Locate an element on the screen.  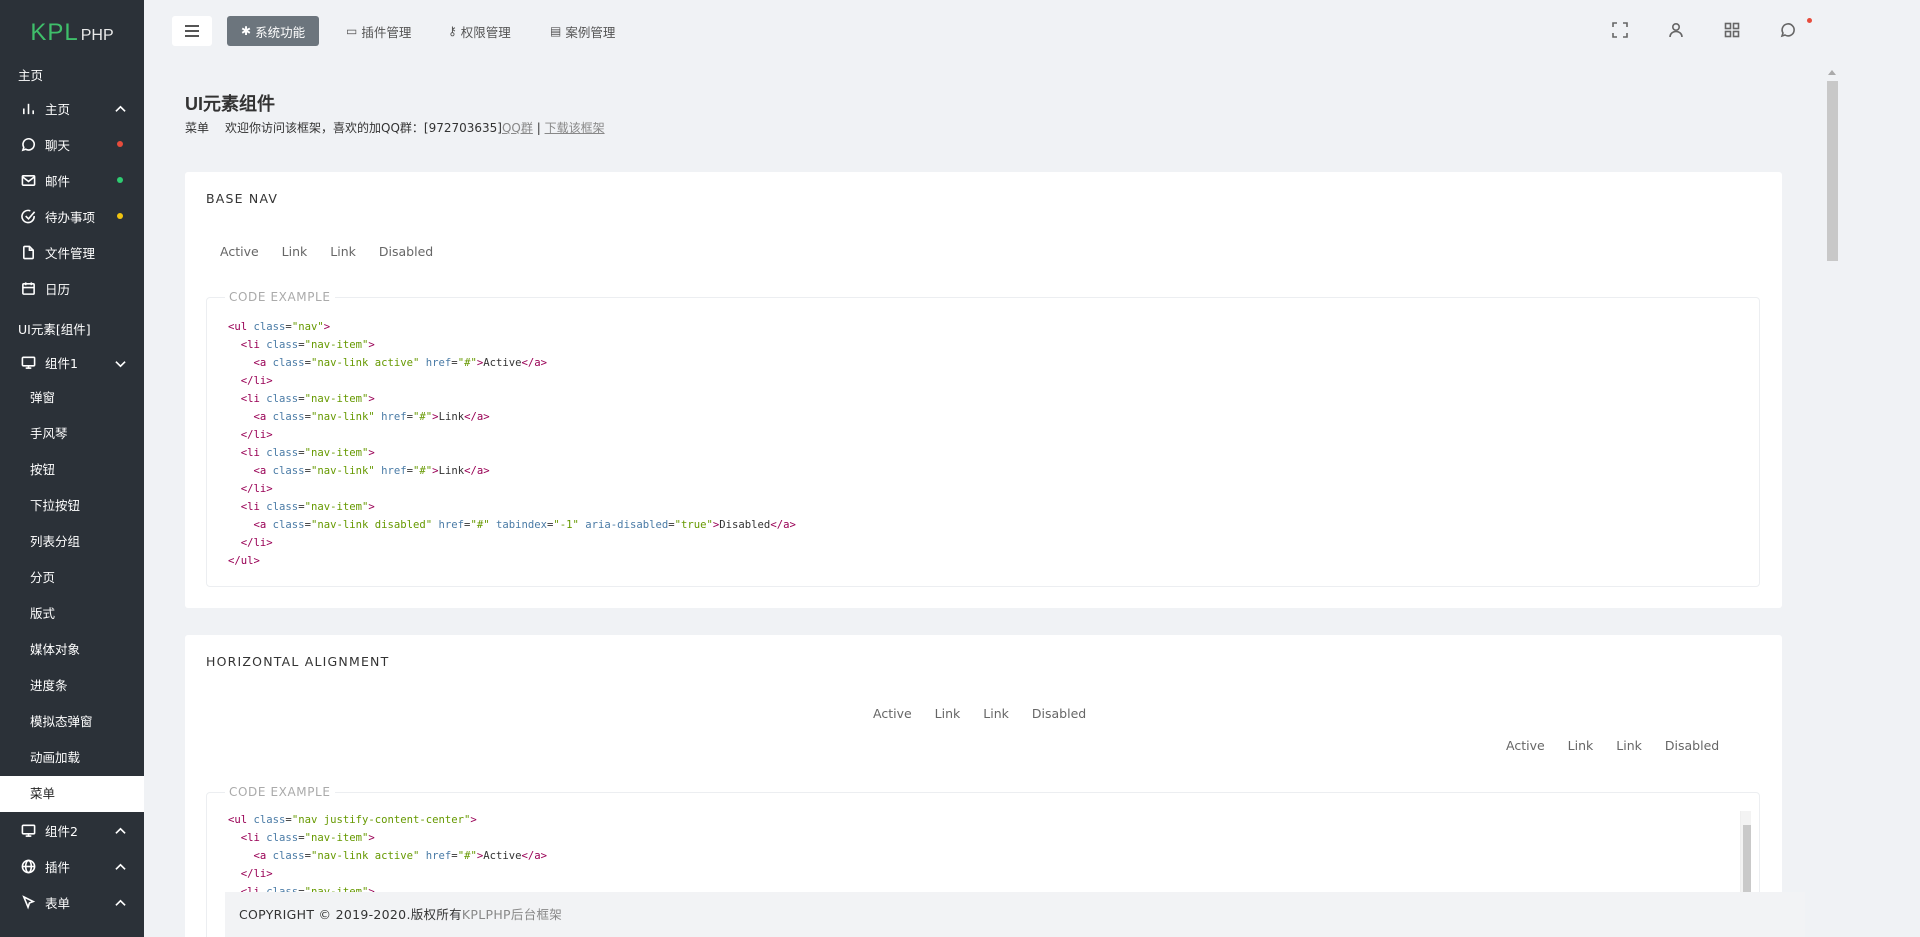
page-scrollbar-thumb is located at coordinates (1832, 171).